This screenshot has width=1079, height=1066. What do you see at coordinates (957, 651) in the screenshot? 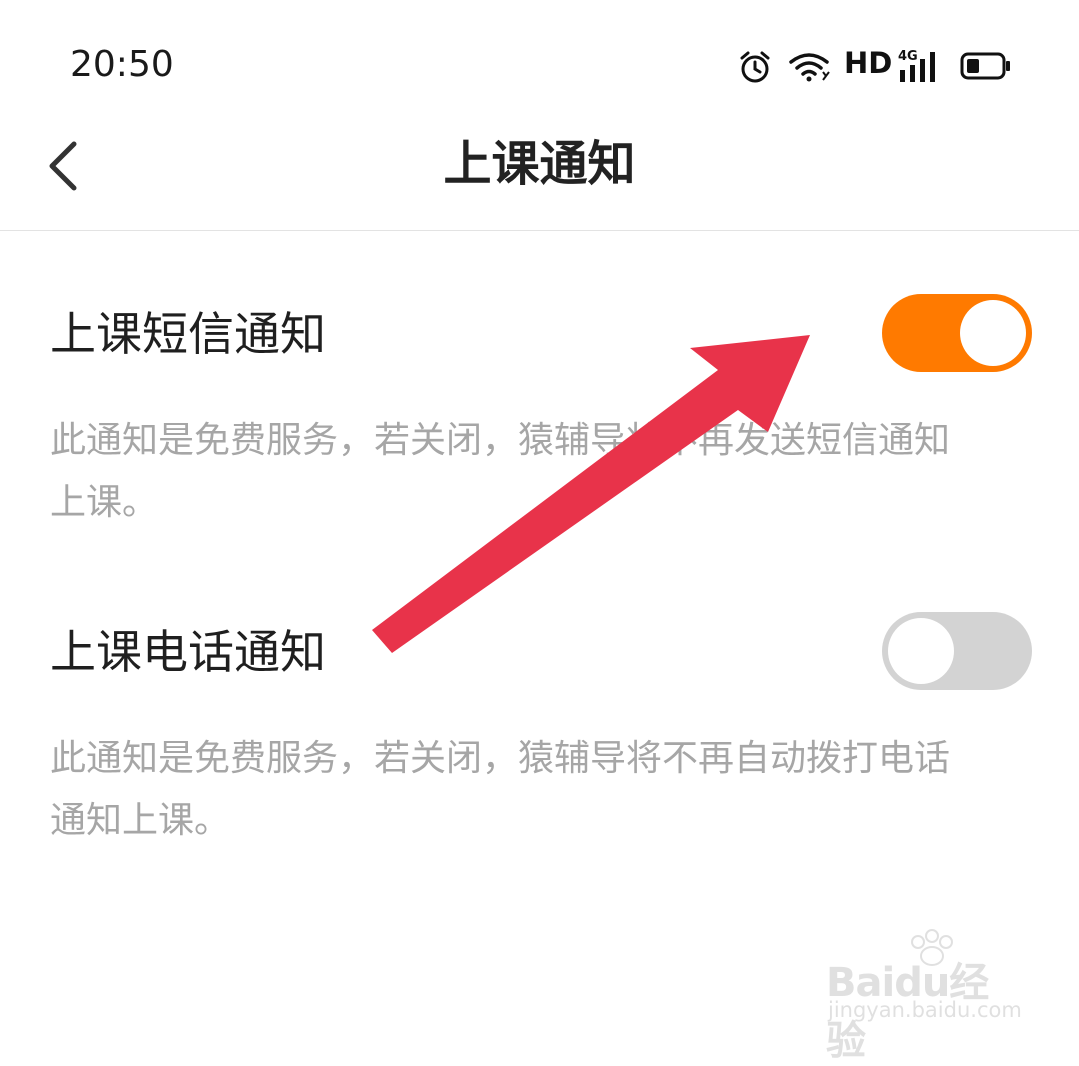
I see `phone-notification-toggle` at bounding box center [957, 651].